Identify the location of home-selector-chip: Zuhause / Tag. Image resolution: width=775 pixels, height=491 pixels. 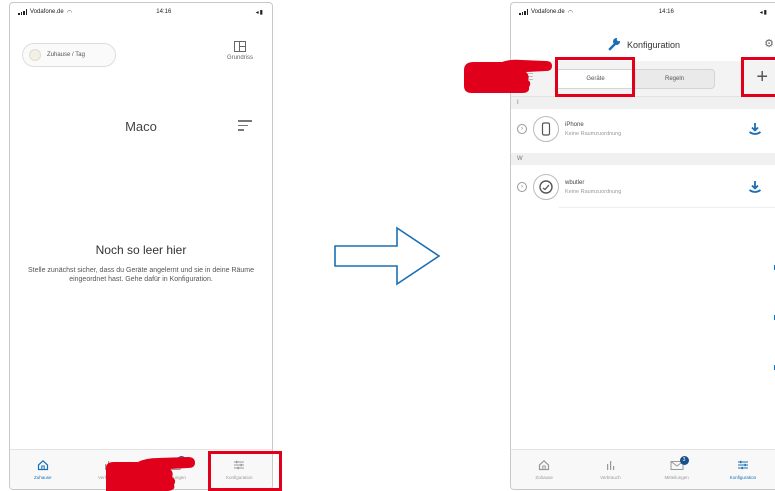
(69, 55).